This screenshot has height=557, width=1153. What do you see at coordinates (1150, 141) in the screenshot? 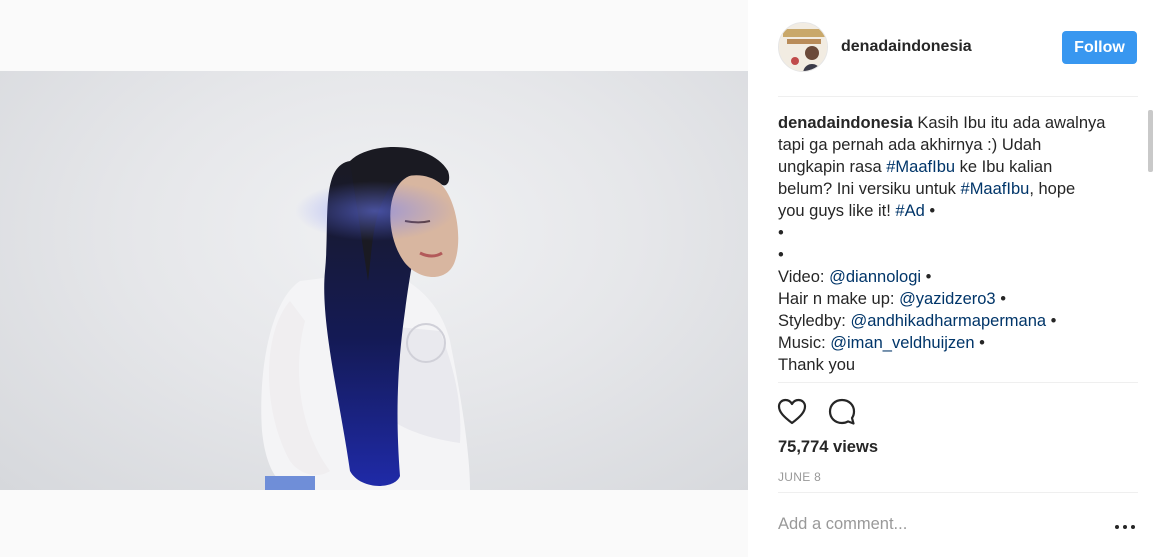
I see `caption-scrollbar` at bounding box center [1150, 141].